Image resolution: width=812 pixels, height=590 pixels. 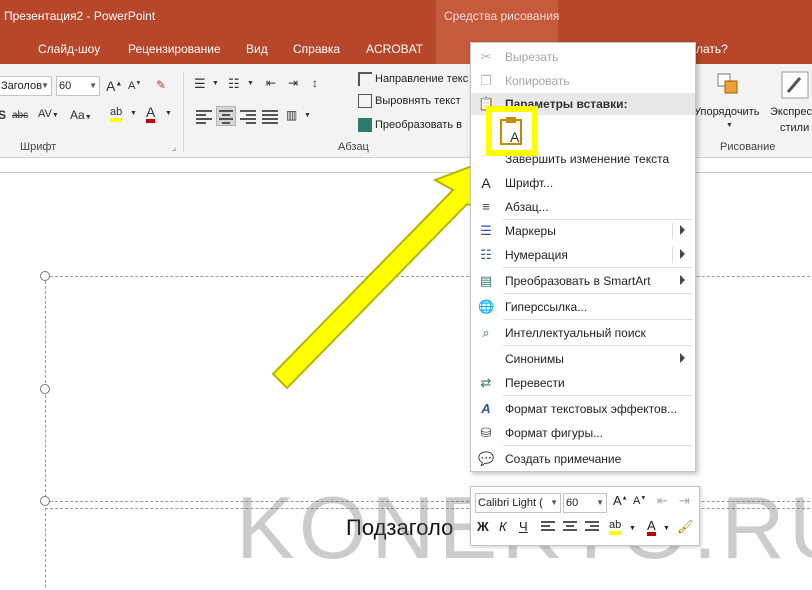 I want to click on translate-icon: ⇄, so click(x=486, y=382).